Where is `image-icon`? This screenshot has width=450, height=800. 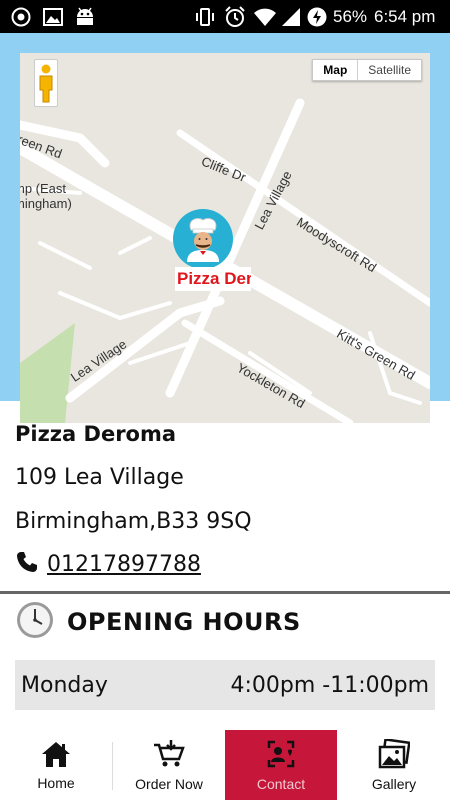
image-icon is located at coordinates (53, 16).